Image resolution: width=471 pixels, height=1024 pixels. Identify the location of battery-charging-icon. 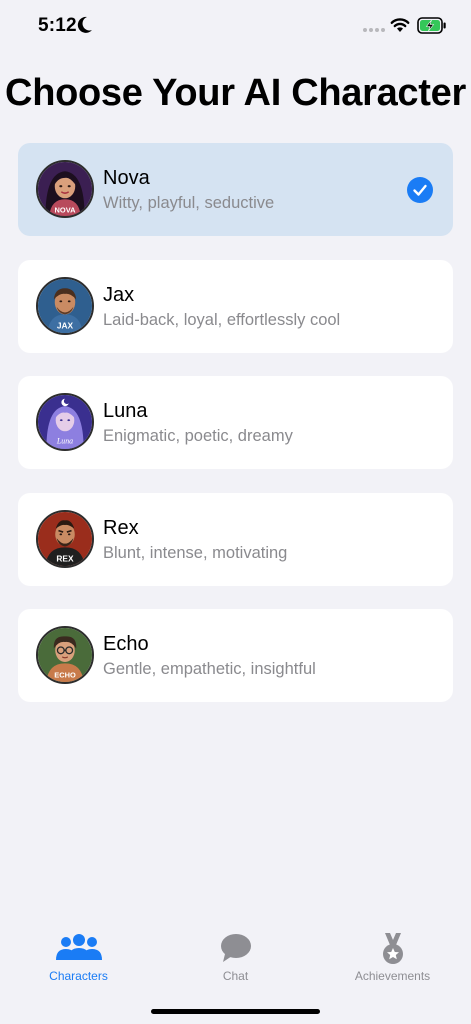
(431, 25).